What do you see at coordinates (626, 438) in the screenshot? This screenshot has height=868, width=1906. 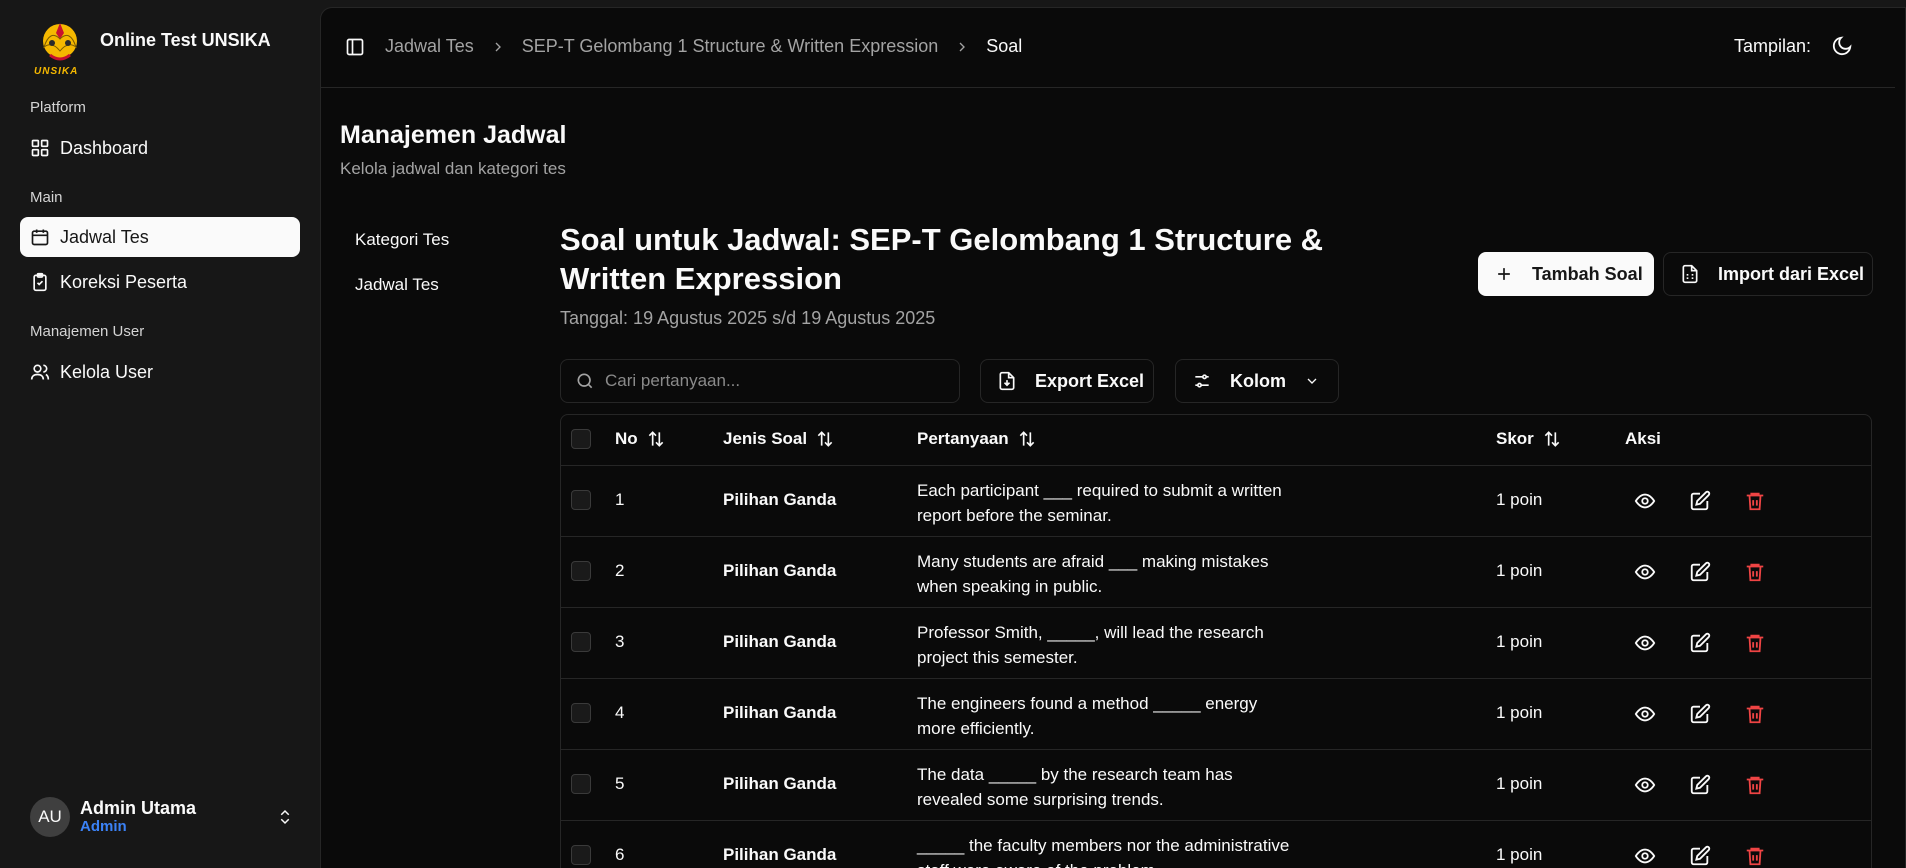 I see `header-no-label: No` at bounding box center [626, 438].